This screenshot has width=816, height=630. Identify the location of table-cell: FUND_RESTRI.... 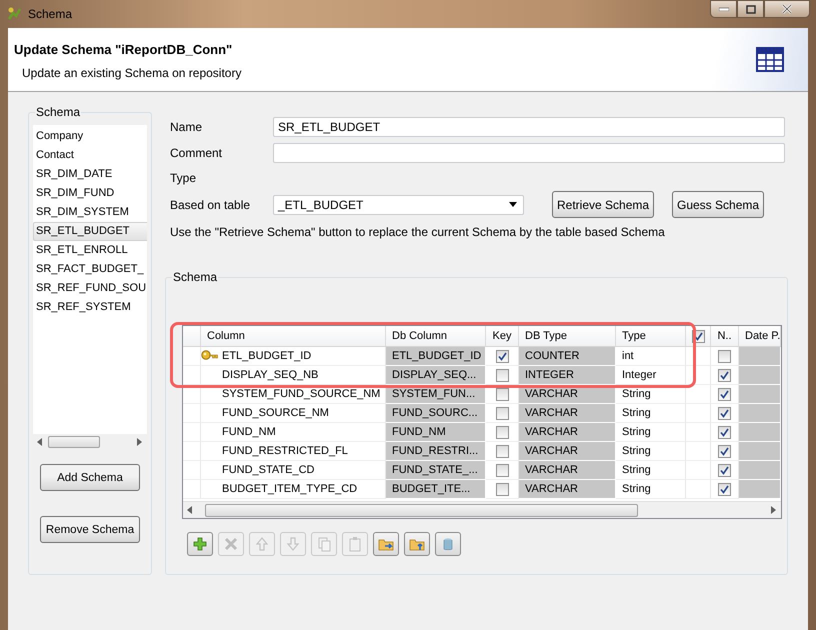
(436, 451).